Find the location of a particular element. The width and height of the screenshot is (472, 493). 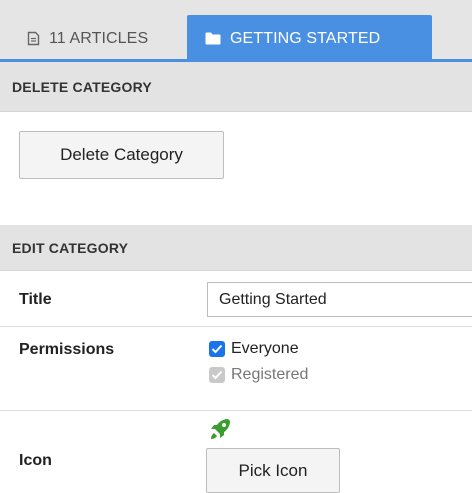

pick-icon-button: Pick Icon is located at coordinates (273, 470).